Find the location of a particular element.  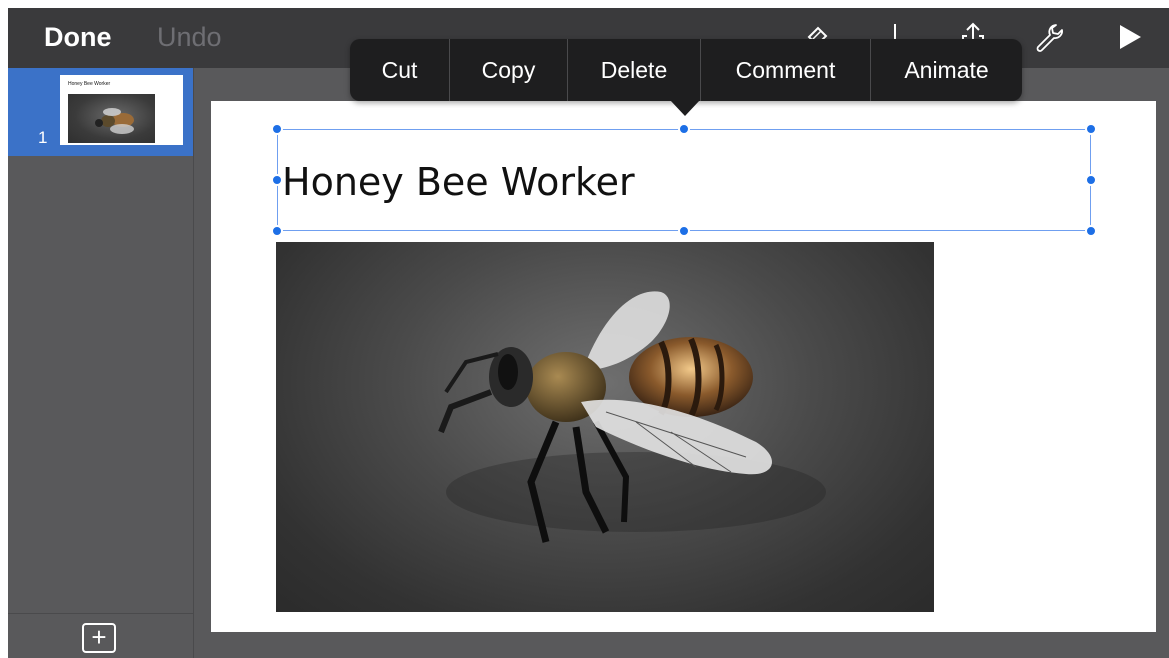

add-slide-button: + is located at coordinates (99, 638).